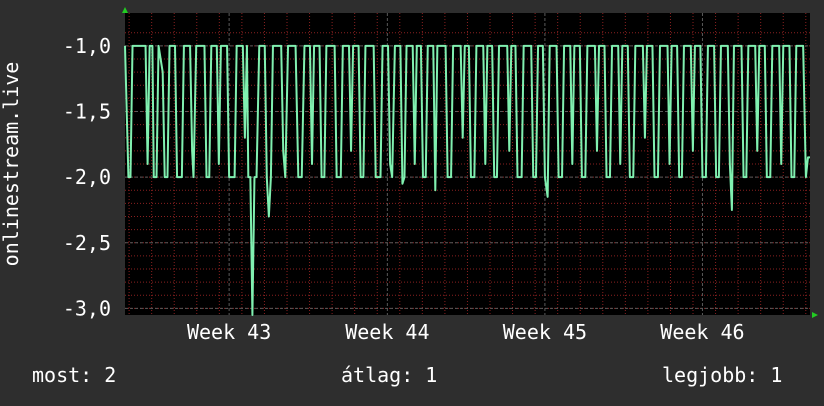 The height and width of the screenshot is (406, 824). I want to click on y-axis-arrow-icon, so click(125, 10).